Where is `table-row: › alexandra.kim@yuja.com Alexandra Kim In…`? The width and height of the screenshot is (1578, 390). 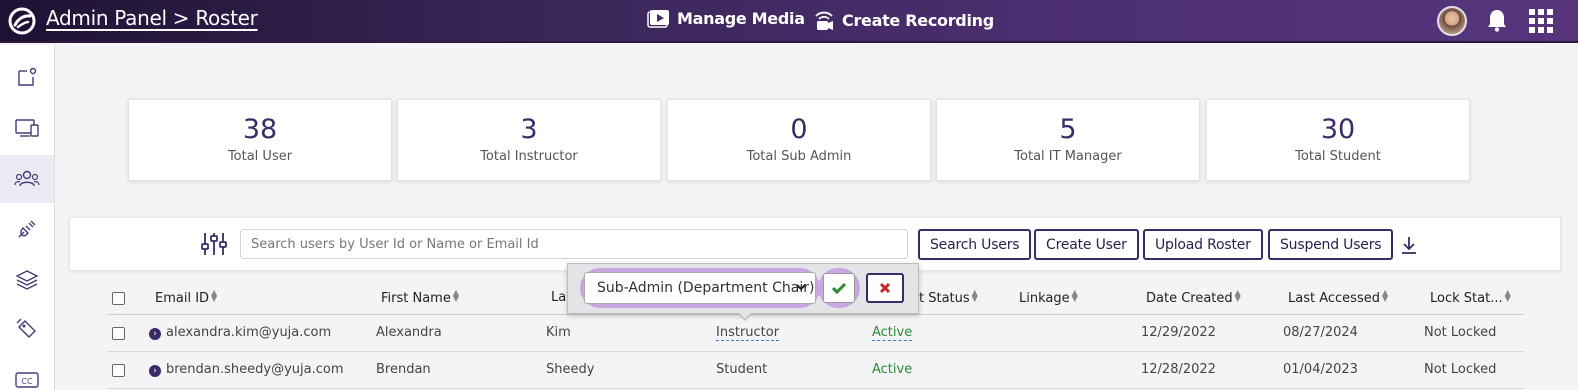 table-row: › alexandra.kim@yuja.com Alexandra Kim In… is located at coordinates (815, 333).